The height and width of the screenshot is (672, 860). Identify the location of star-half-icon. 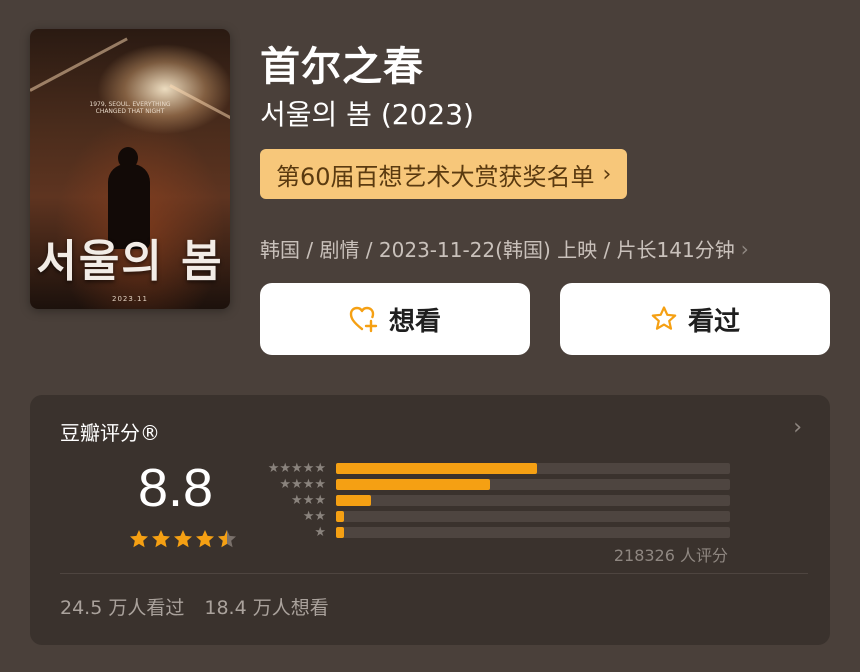
(227, 539).